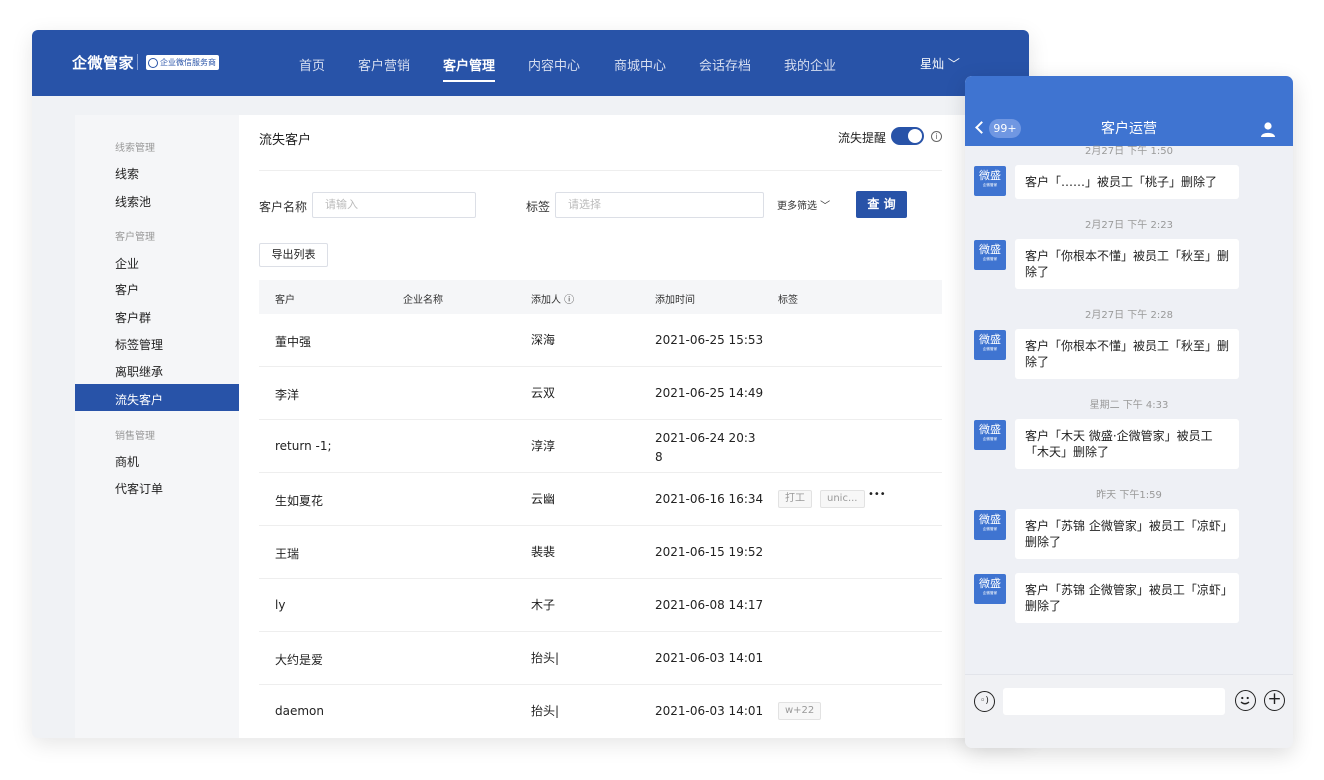 The height and width of the screenshot is (780, 1324). Describe the element at coordinates (640, 64) in the screenshot. I see `nav-mall-center: 商城中心` at that location.